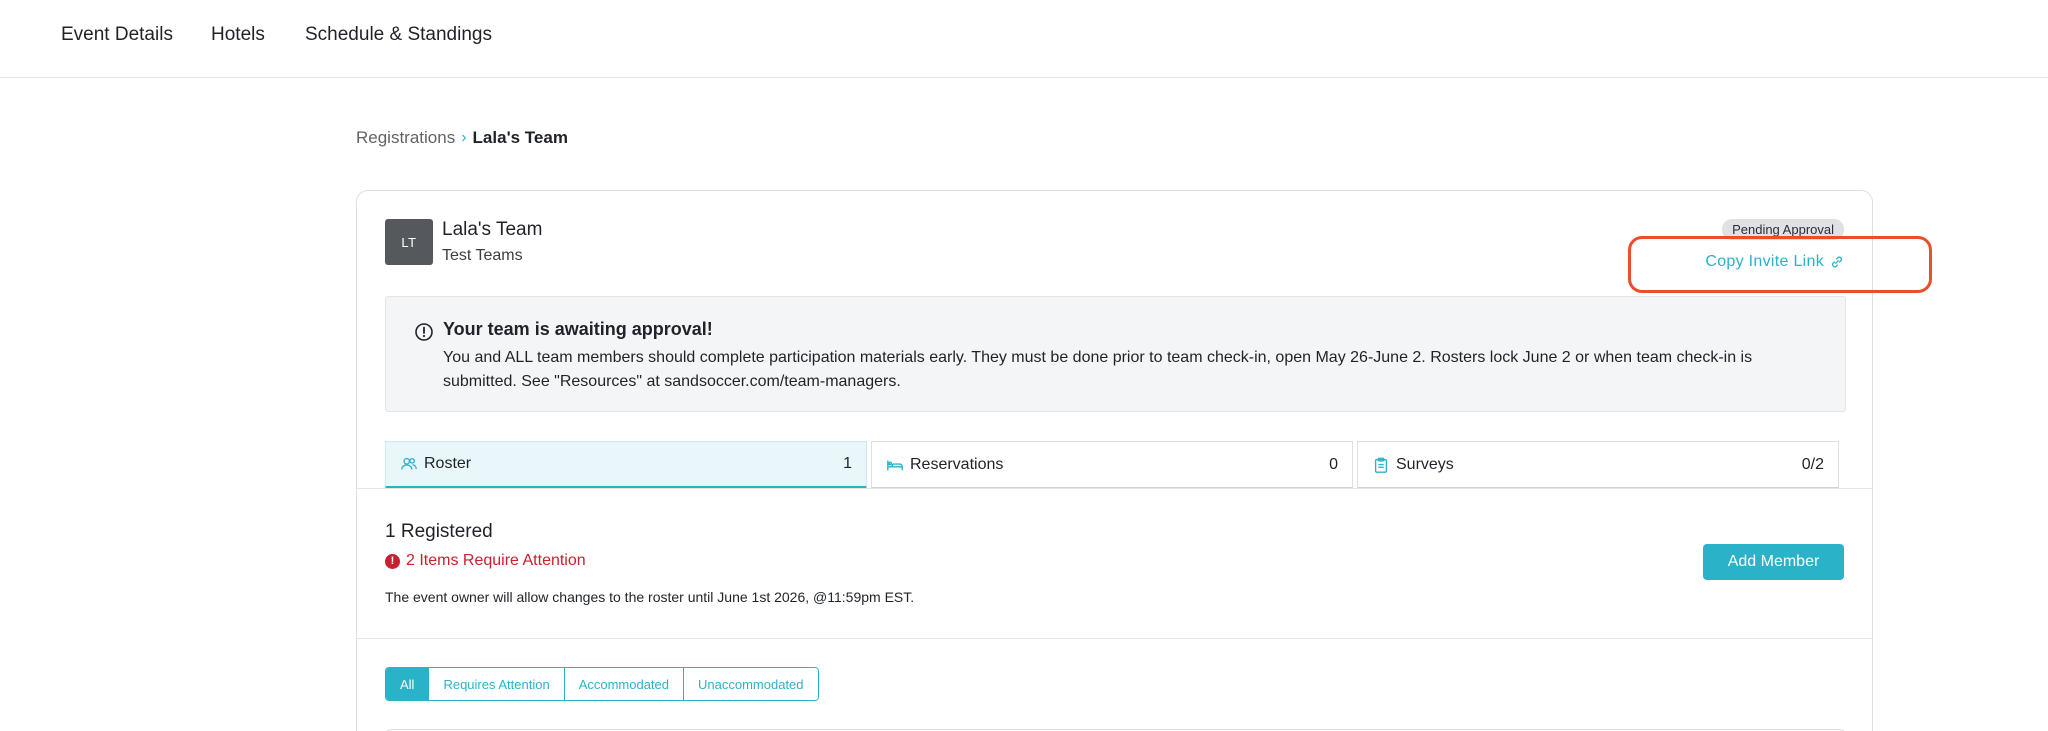 Image resolution: width=2048 pixels, height=731 pixels. What do you see at coordinates (409, 242) in the screenshot?
I see `avatar: LT` at bounding box center [409, 242].